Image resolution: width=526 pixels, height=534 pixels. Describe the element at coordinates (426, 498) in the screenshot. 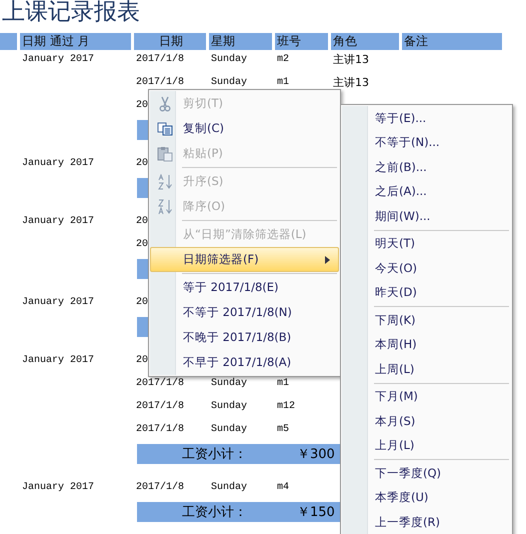

I see `menu-item: 本季度(U)` at that location.